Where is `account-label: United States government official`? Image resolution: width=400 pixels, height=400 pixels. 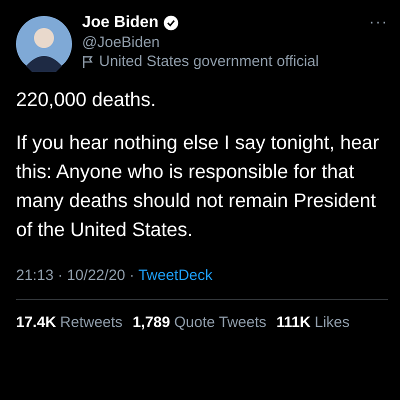 account-label: United States government official is located at coordinates (209, 61).